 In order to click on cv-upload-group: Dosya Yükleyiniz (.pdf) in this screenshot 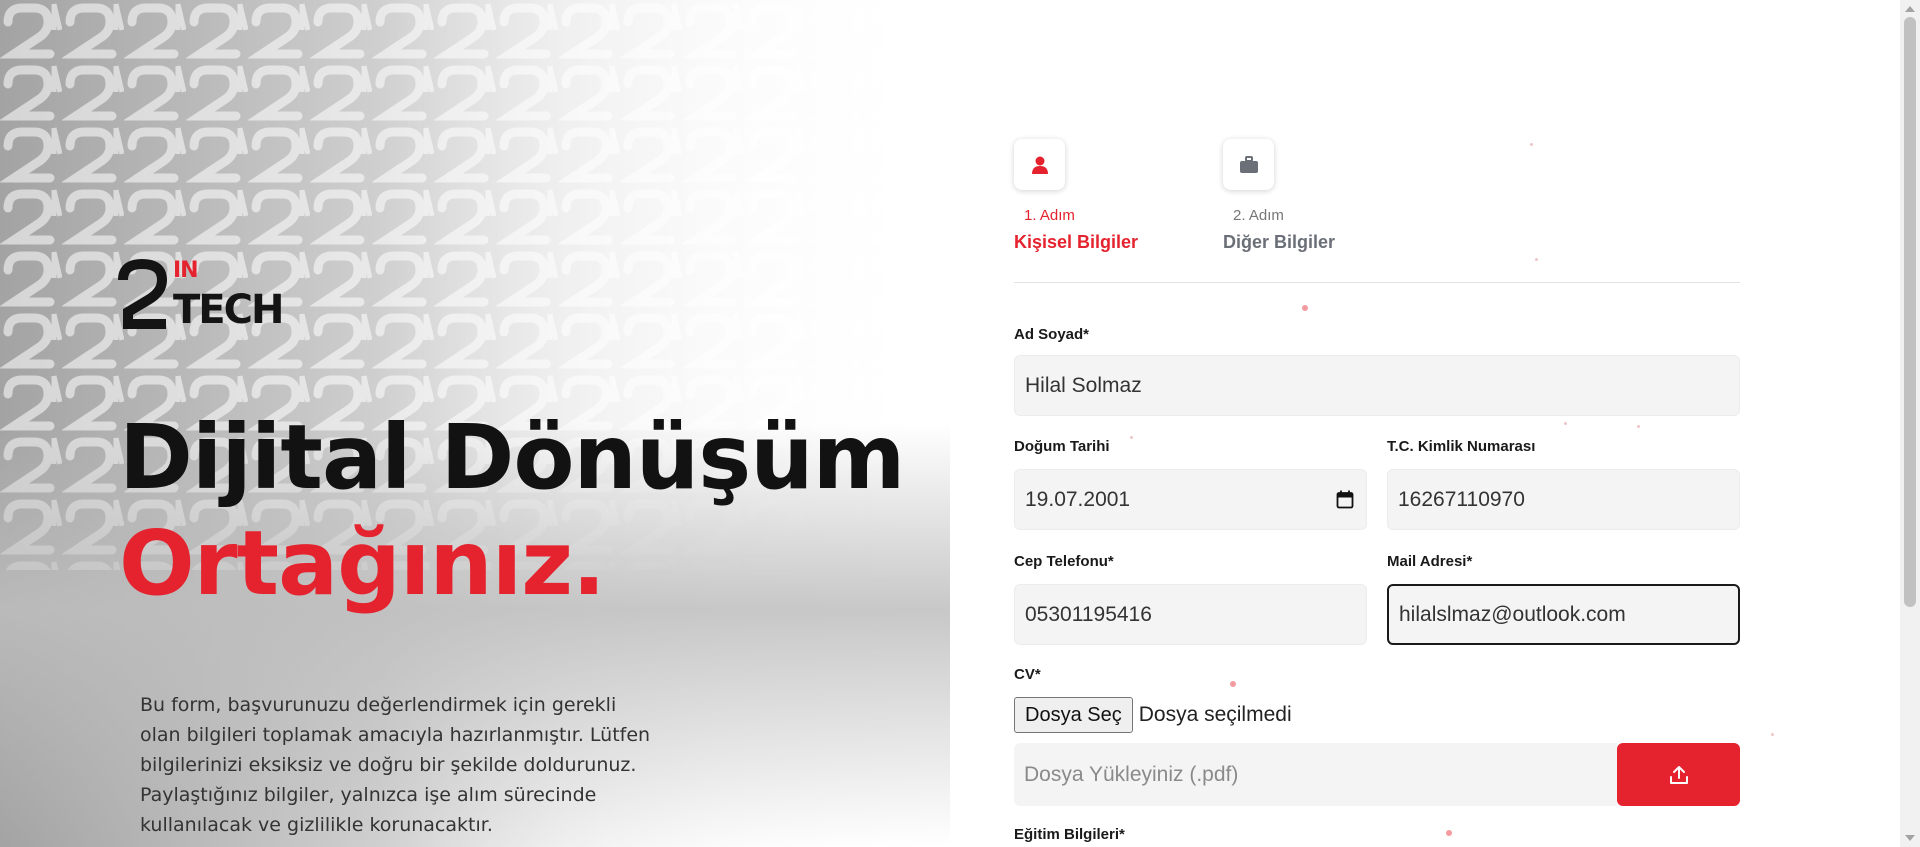, I will do `click(1377, 774)`.